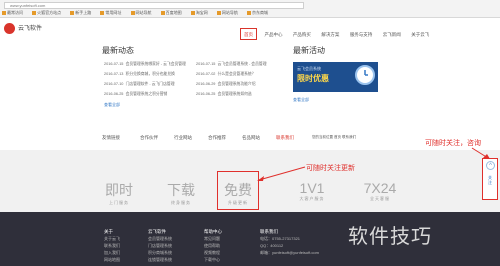  Describe the element at coordinates (139, 84) in the screenshot. I see `news-item: 2016-07-10 门店管理软件 - 云飞门店管理` at that location.